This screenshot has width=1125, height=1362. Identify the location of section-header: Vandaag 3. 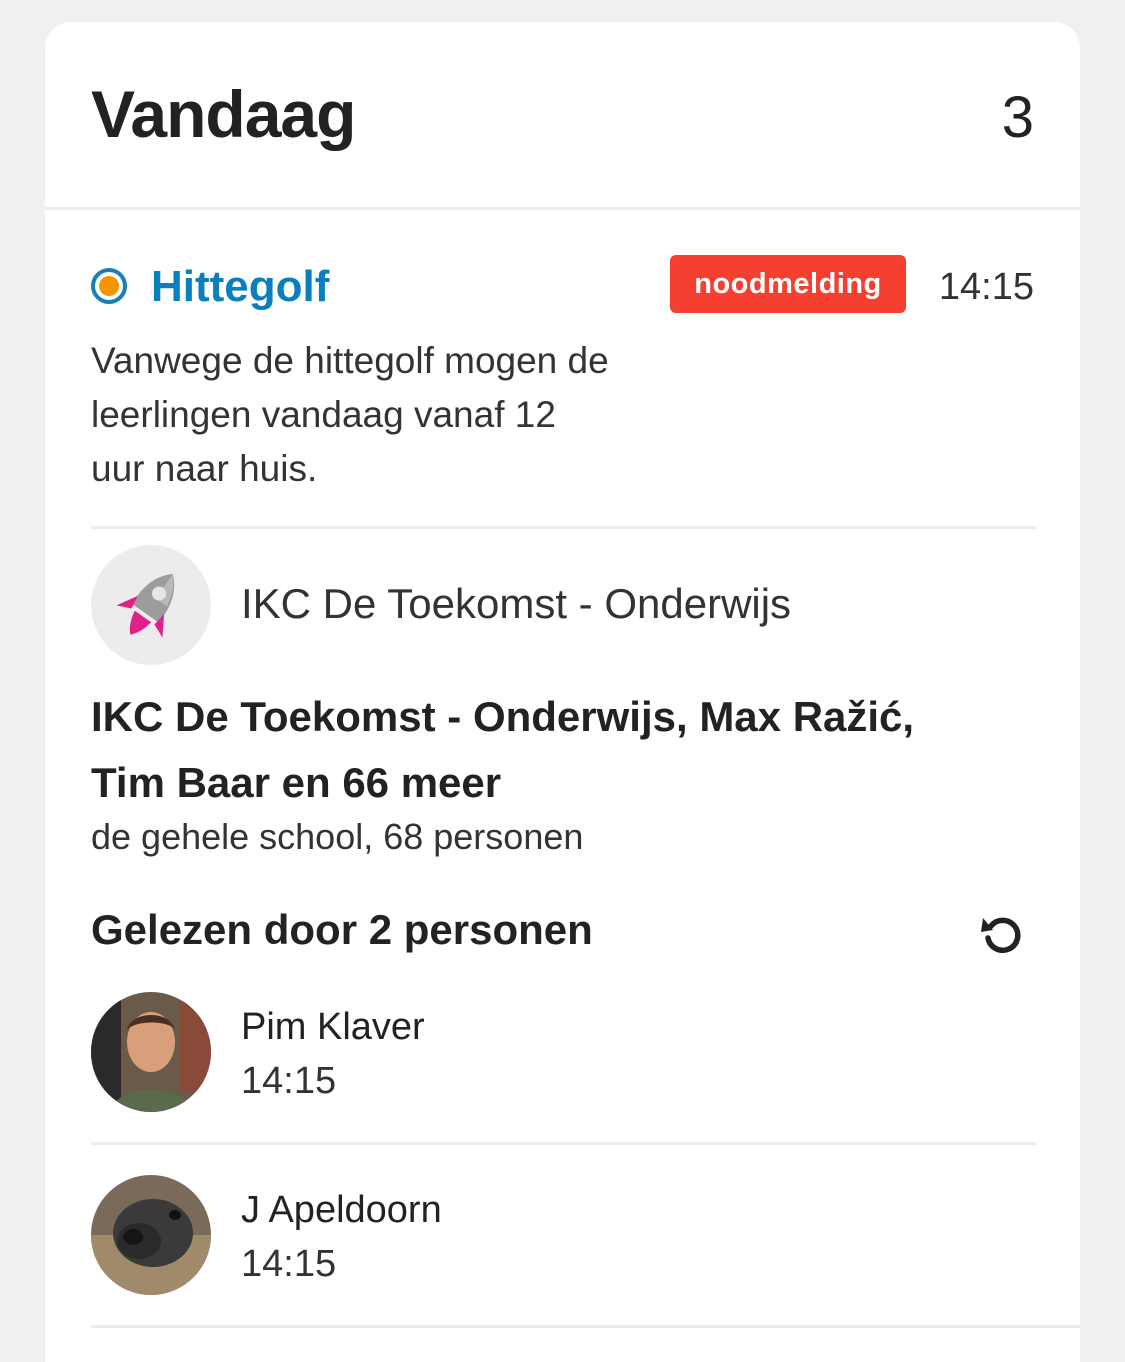
(562, 116).